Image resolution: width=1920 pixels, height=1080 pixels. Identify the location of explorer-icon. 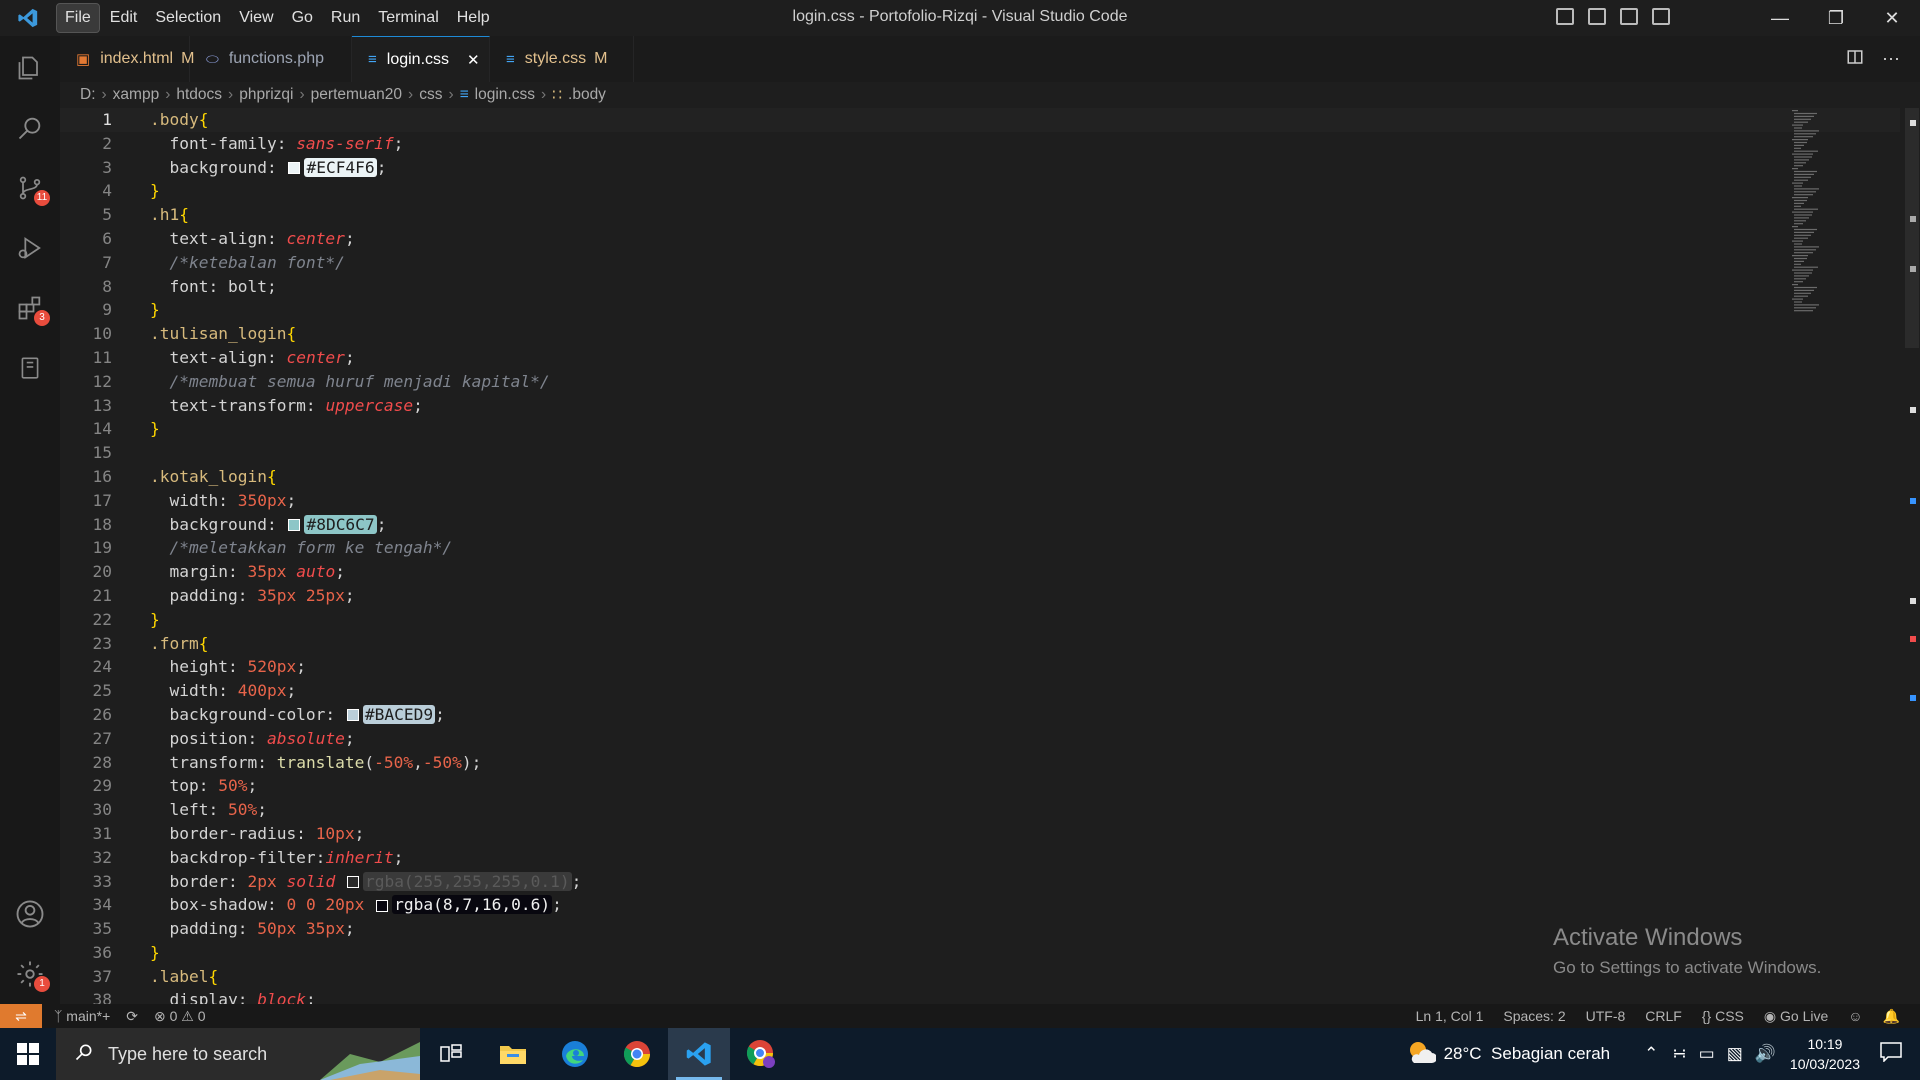
(30, 68).